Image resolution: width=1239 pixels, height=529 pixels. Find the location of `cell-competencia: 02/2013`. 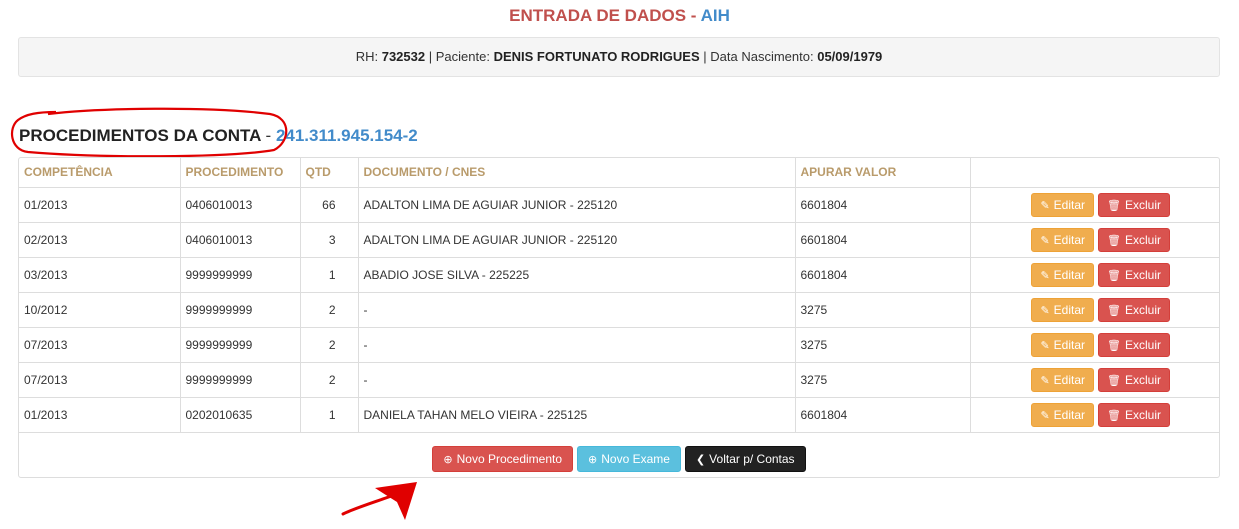

cell-competencia: 02/2013 is located at coordinates (100, 240).